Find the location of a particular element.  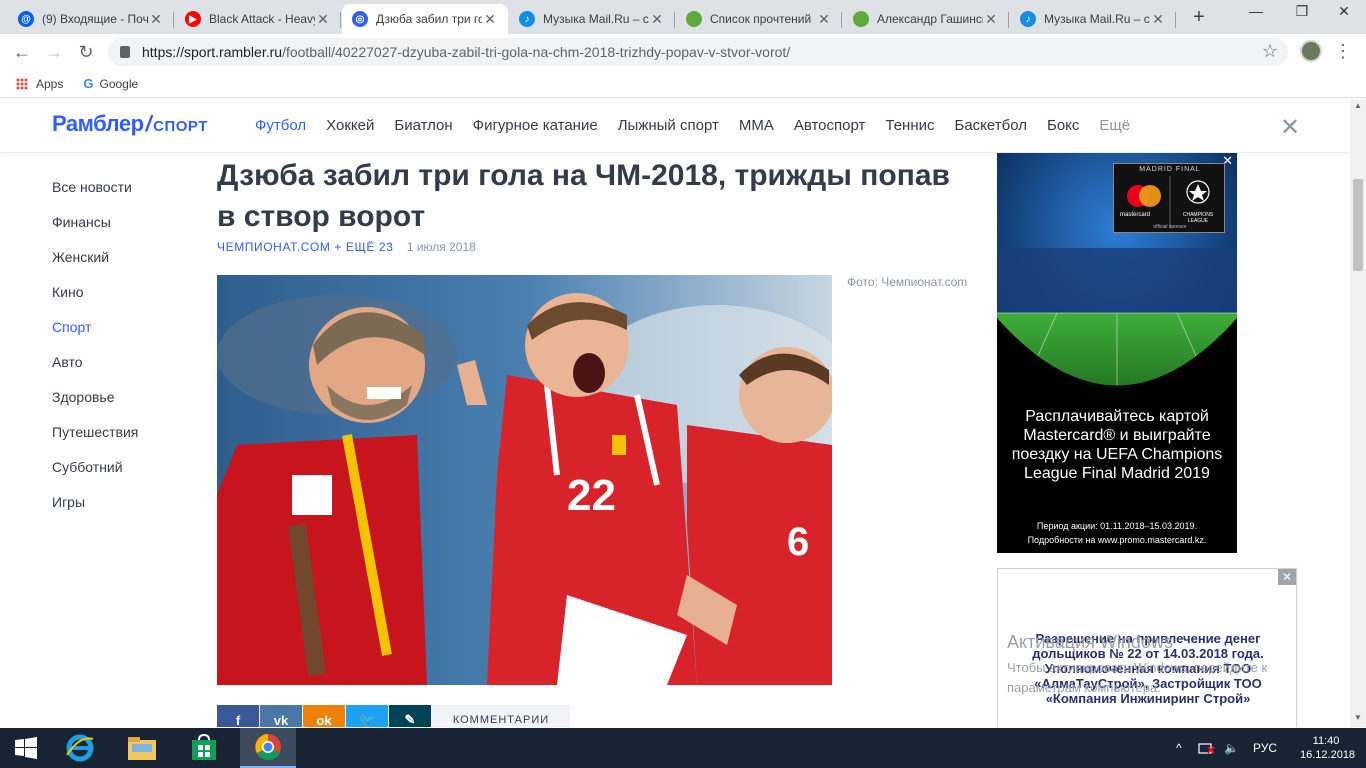

nav-item: Биатлон is located at coordinates (423, 125).